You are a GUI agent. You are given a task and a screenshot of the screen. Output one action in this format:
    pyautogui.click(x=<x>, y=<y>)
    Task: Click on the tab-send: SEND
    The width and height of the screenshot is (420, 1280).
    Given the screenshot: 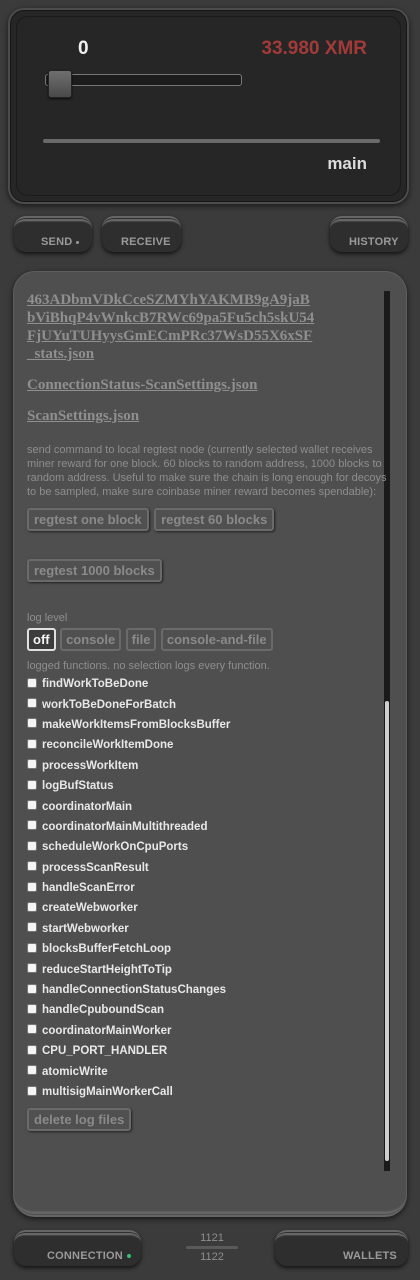 What is the action you would take?
    pyautogui.click(x=53, y=234)
    